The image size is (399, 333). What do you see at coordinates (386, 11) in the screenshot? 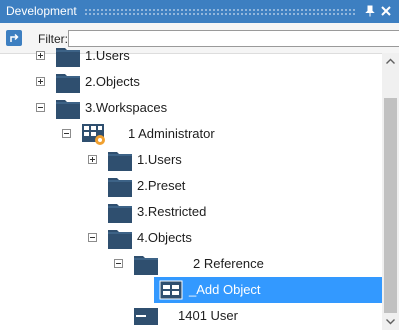
I see `close-icon` at bounding box center [386, 11].